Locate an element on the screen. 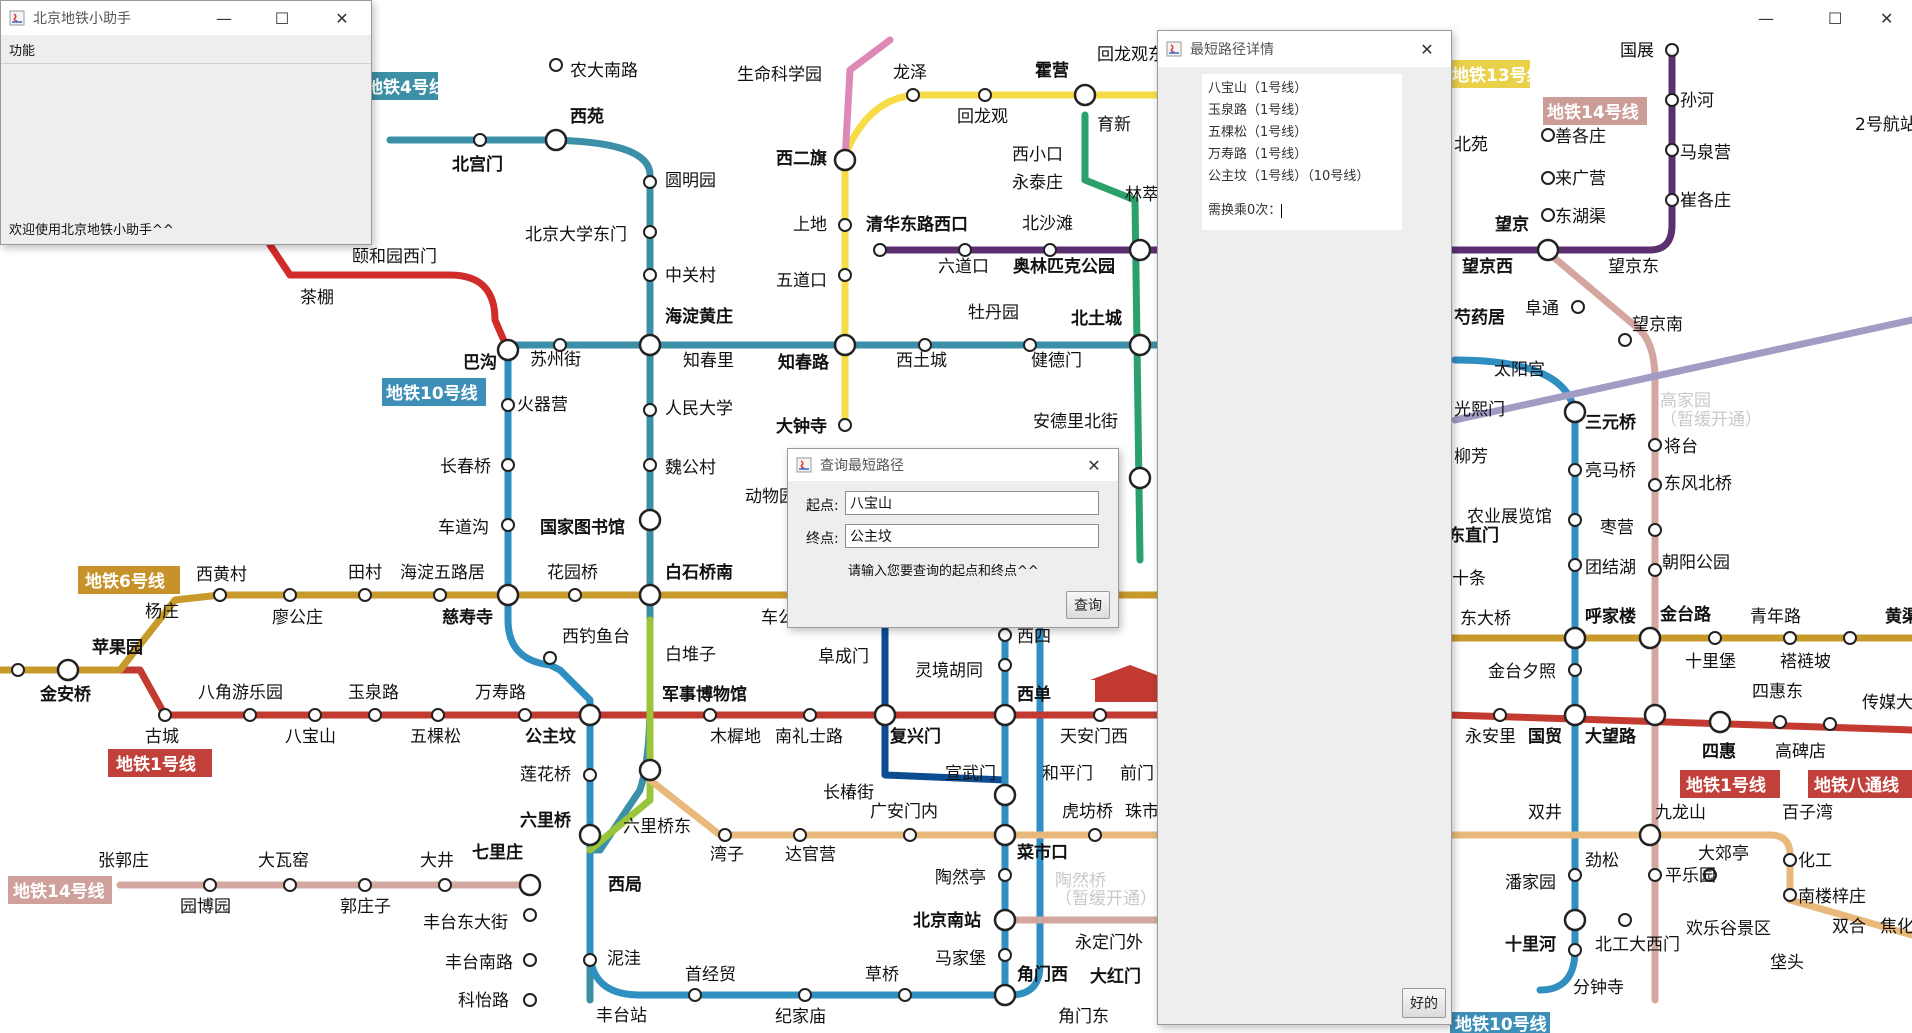  main-minimize-button: — is located at coordinates (224, 18).